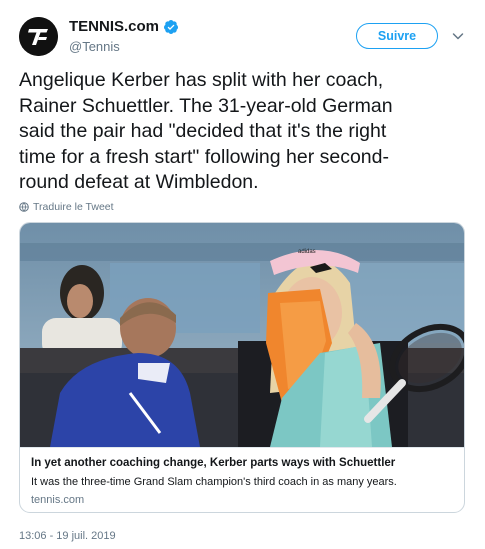  I want to click on author-name: TENNIS.com, so click(114, 26).